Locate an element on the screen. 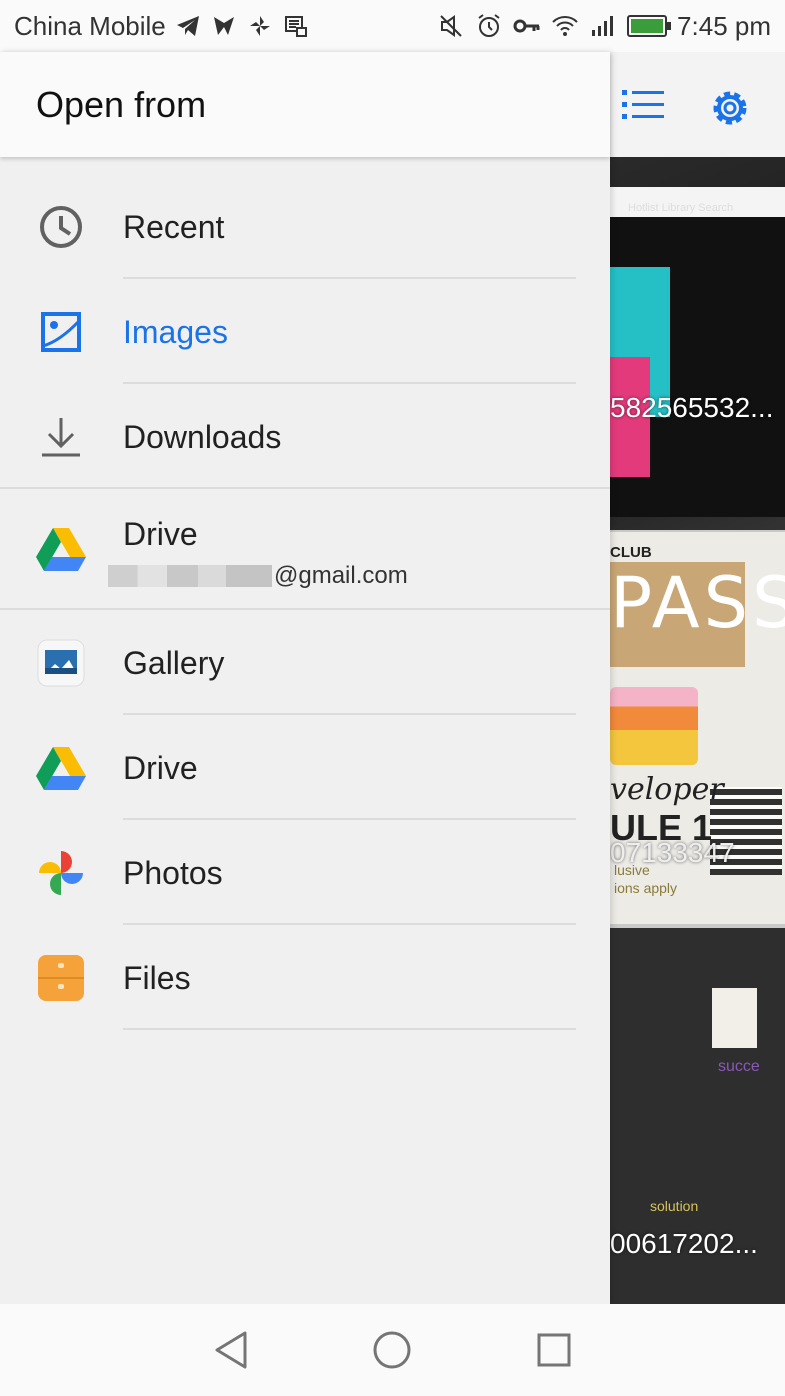 This screenshot has width=785, height=1396. back-icon is located at coordinates (231, 1350).